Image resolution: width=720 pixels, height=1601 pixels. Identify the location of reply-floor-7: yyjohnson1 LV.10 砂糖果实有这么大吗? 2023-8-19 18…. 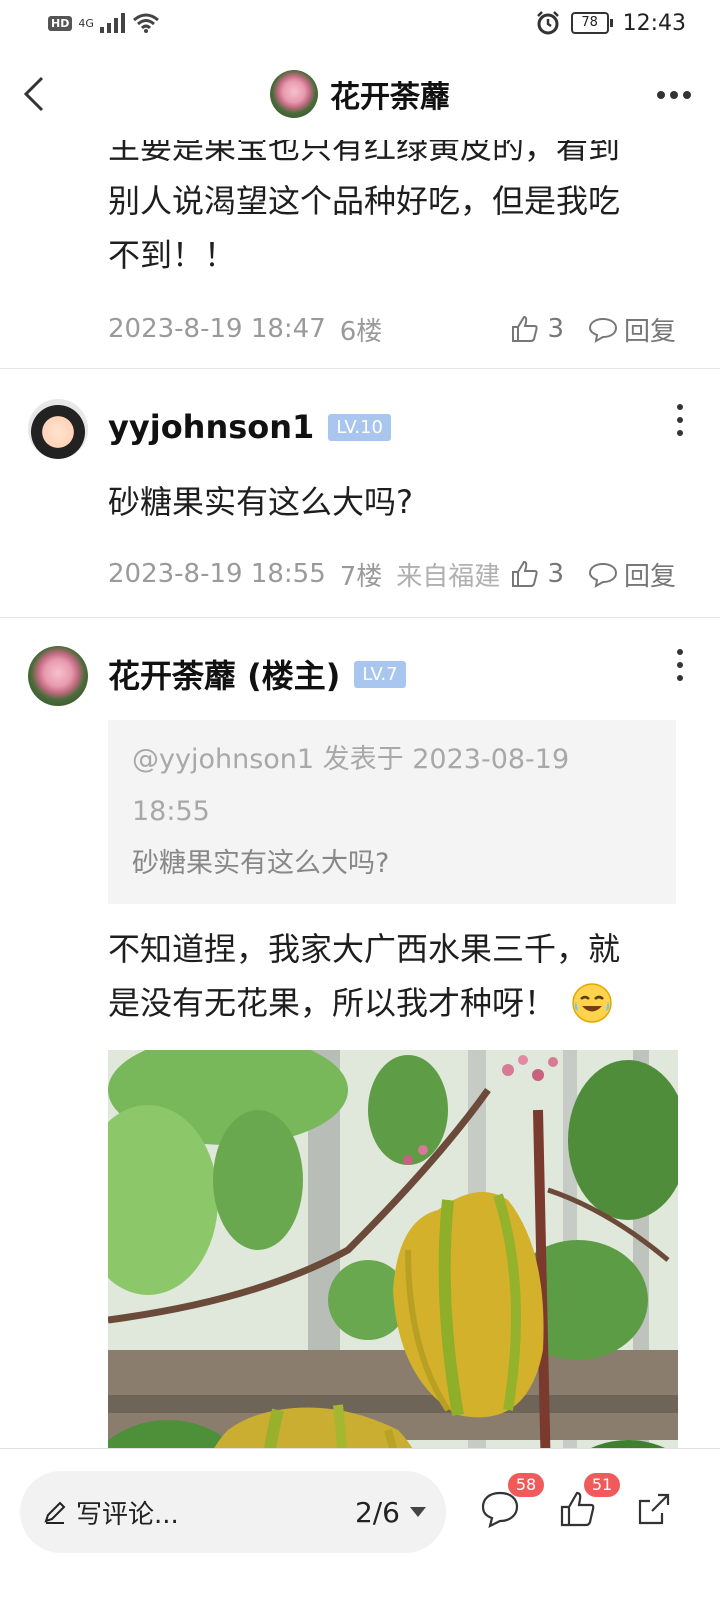
(360, 484).